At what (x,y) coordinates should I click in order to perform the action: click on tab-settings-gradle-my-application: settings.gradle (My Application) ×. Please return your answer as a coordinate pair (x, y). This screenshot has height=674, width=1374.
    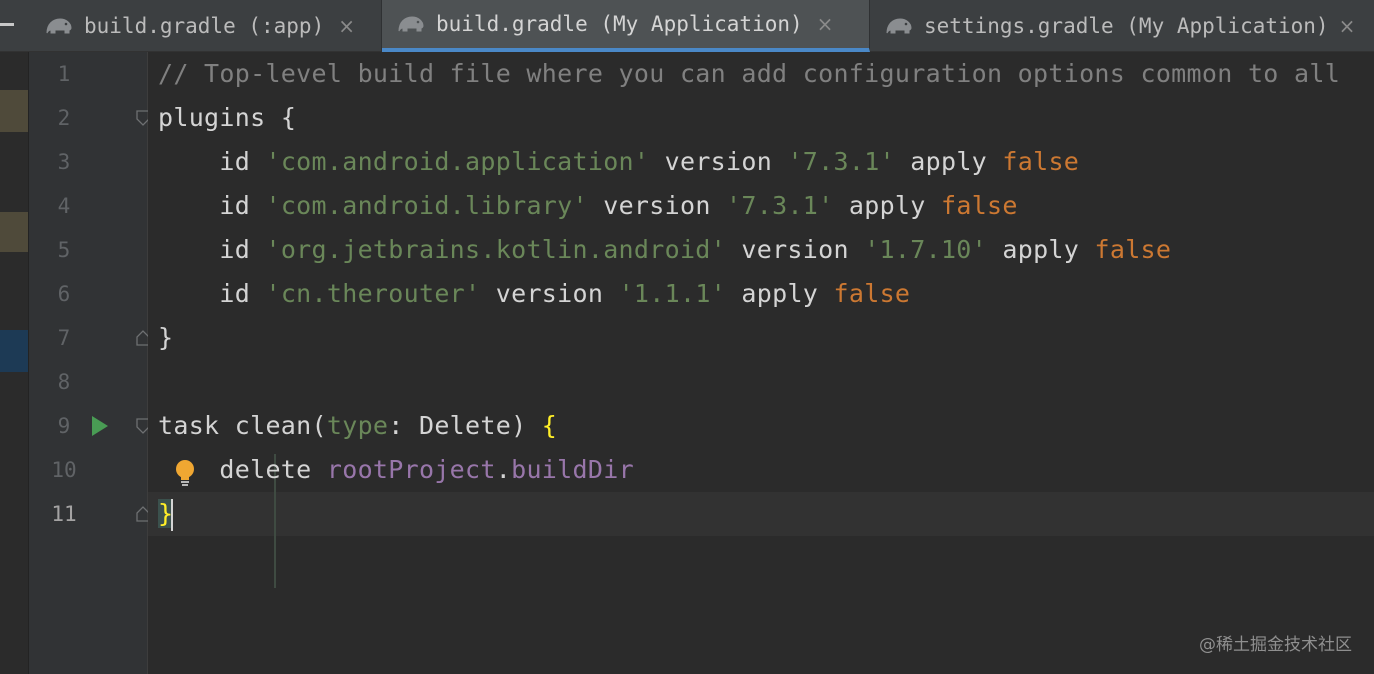
    Looking at the image, I should click on (1122, 26).